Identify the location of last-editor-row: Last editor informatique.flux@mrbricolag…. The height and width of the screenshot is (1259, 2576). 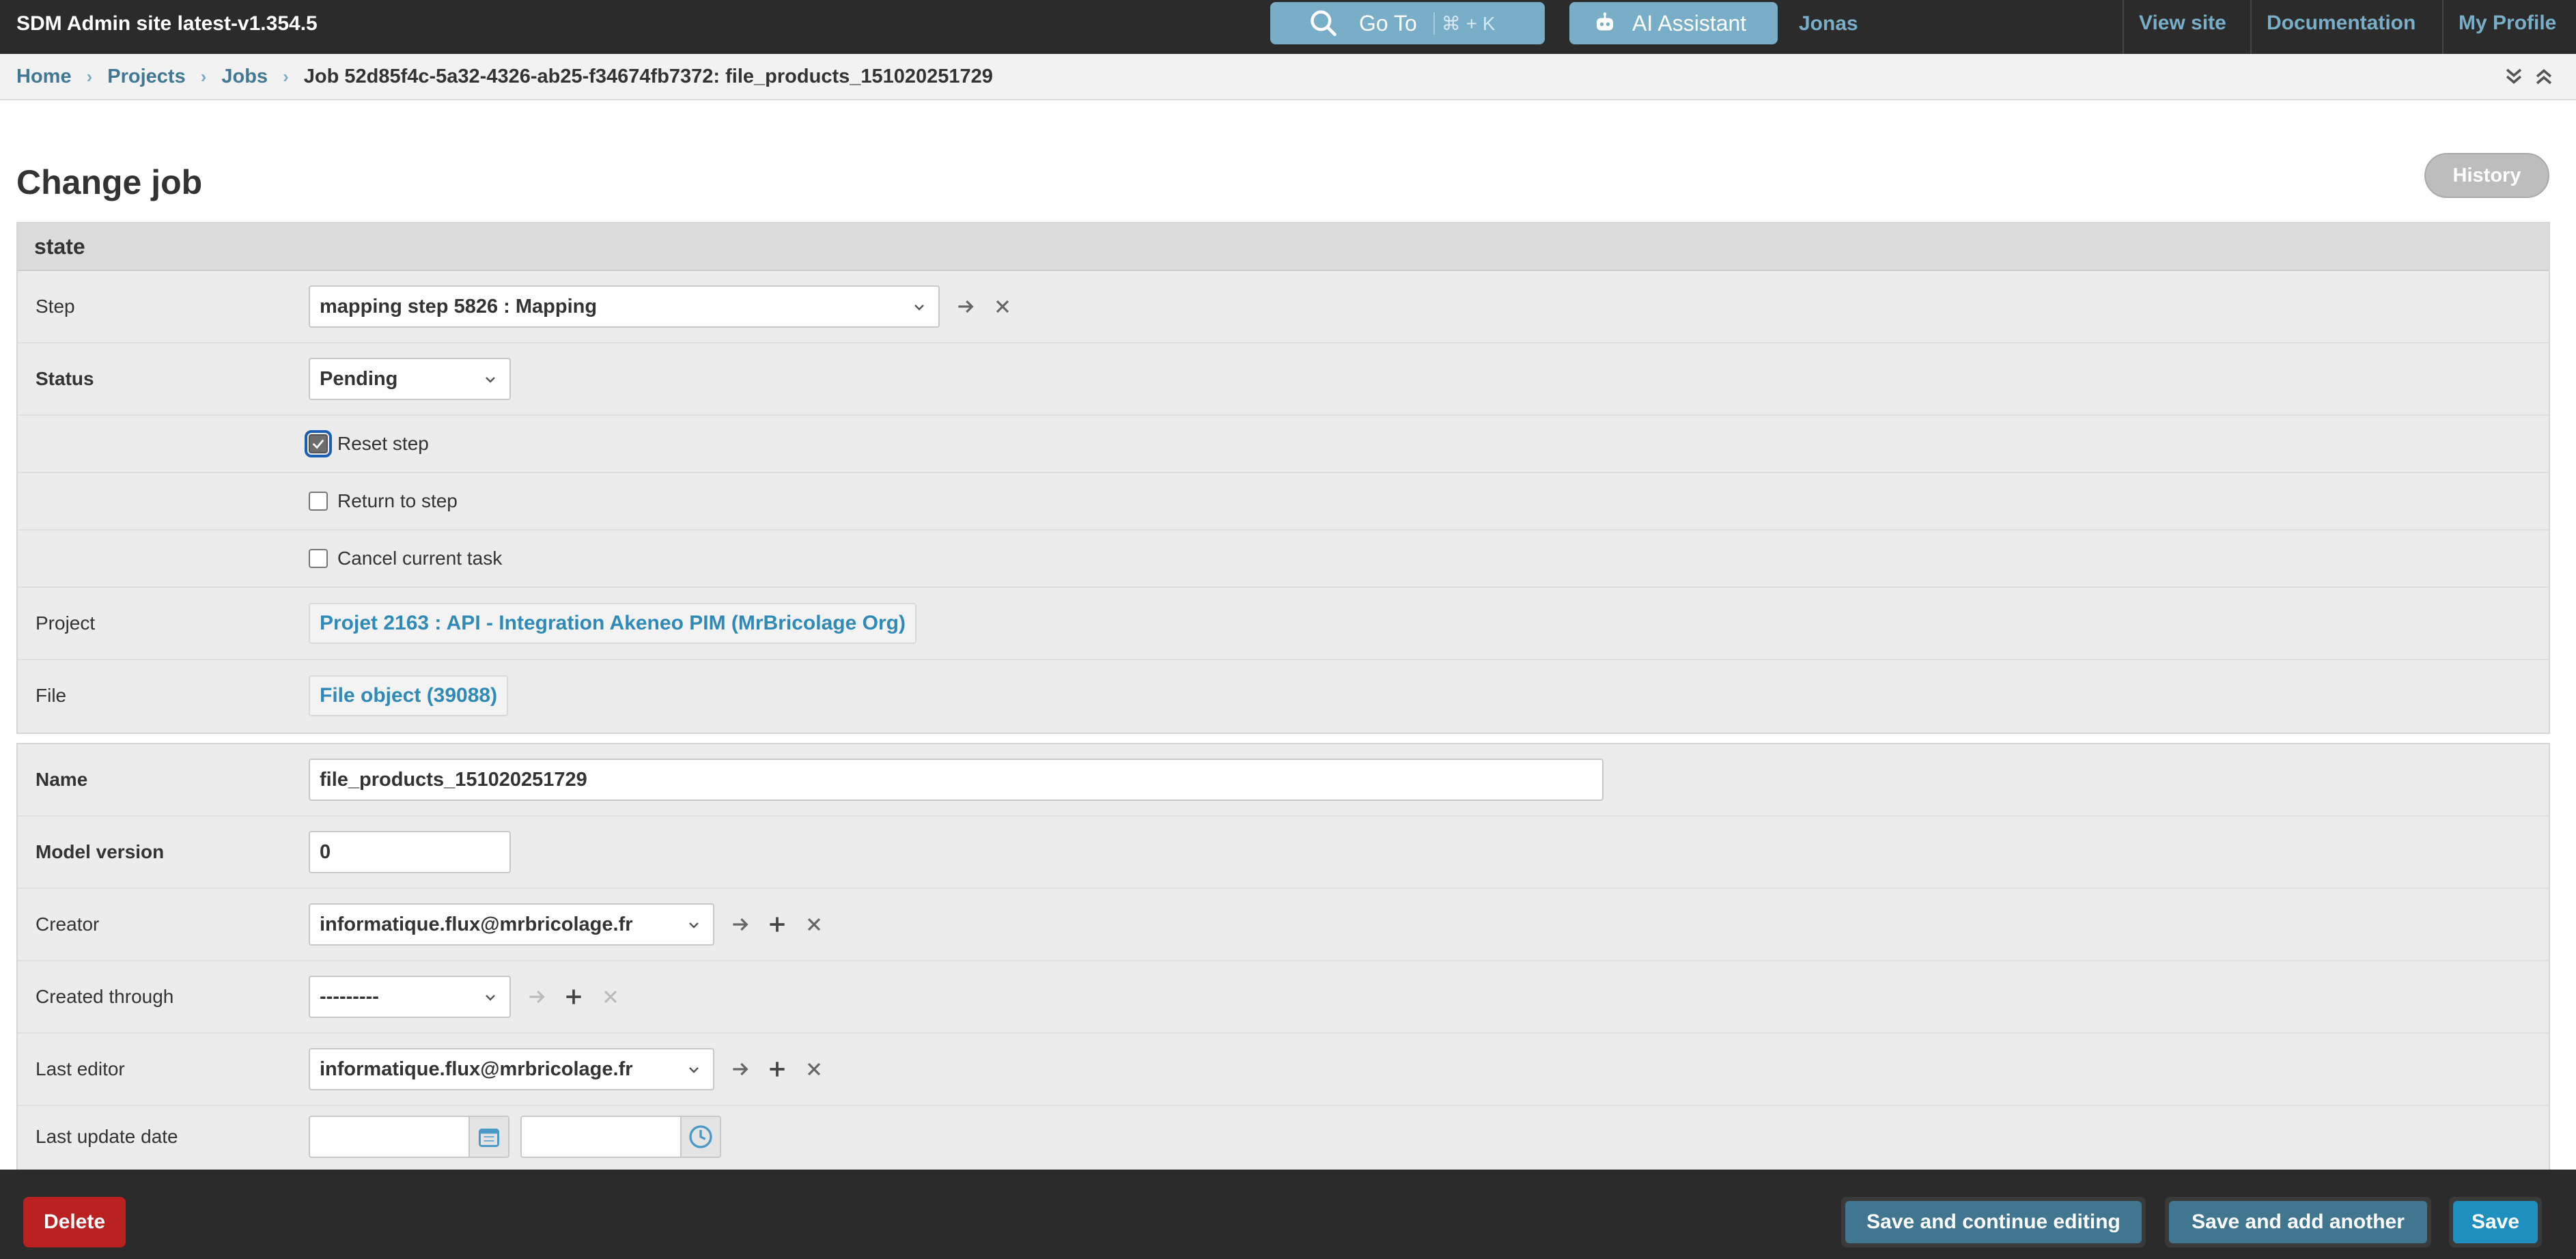
(1283, 1070).